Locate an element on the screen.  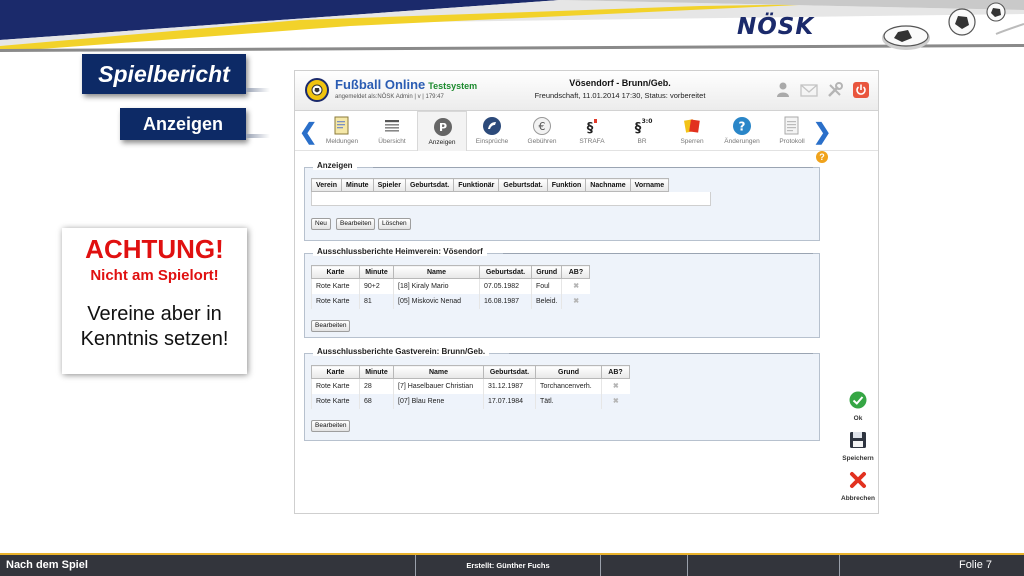
cell-name: [05] Miskovic Nenad is located at coordinates (436, 301).